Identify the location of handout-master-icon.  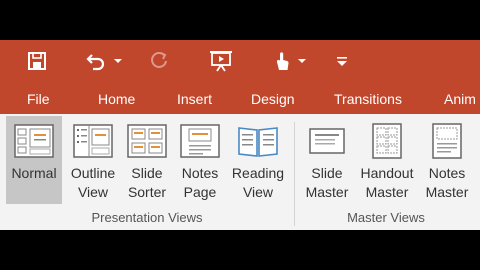
(387, 141).